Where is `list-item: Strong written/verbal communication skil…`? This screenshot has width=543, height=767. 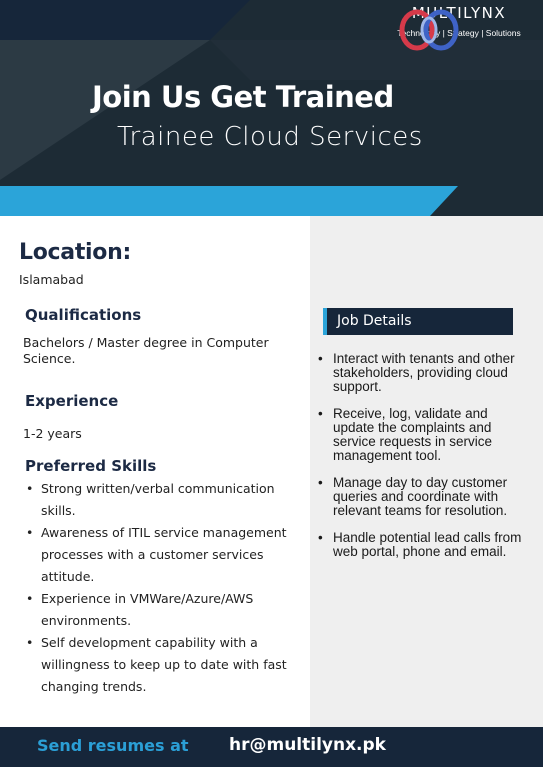 list-item: Strong written/verbal communication skil… is located at coordinates (164, 500).